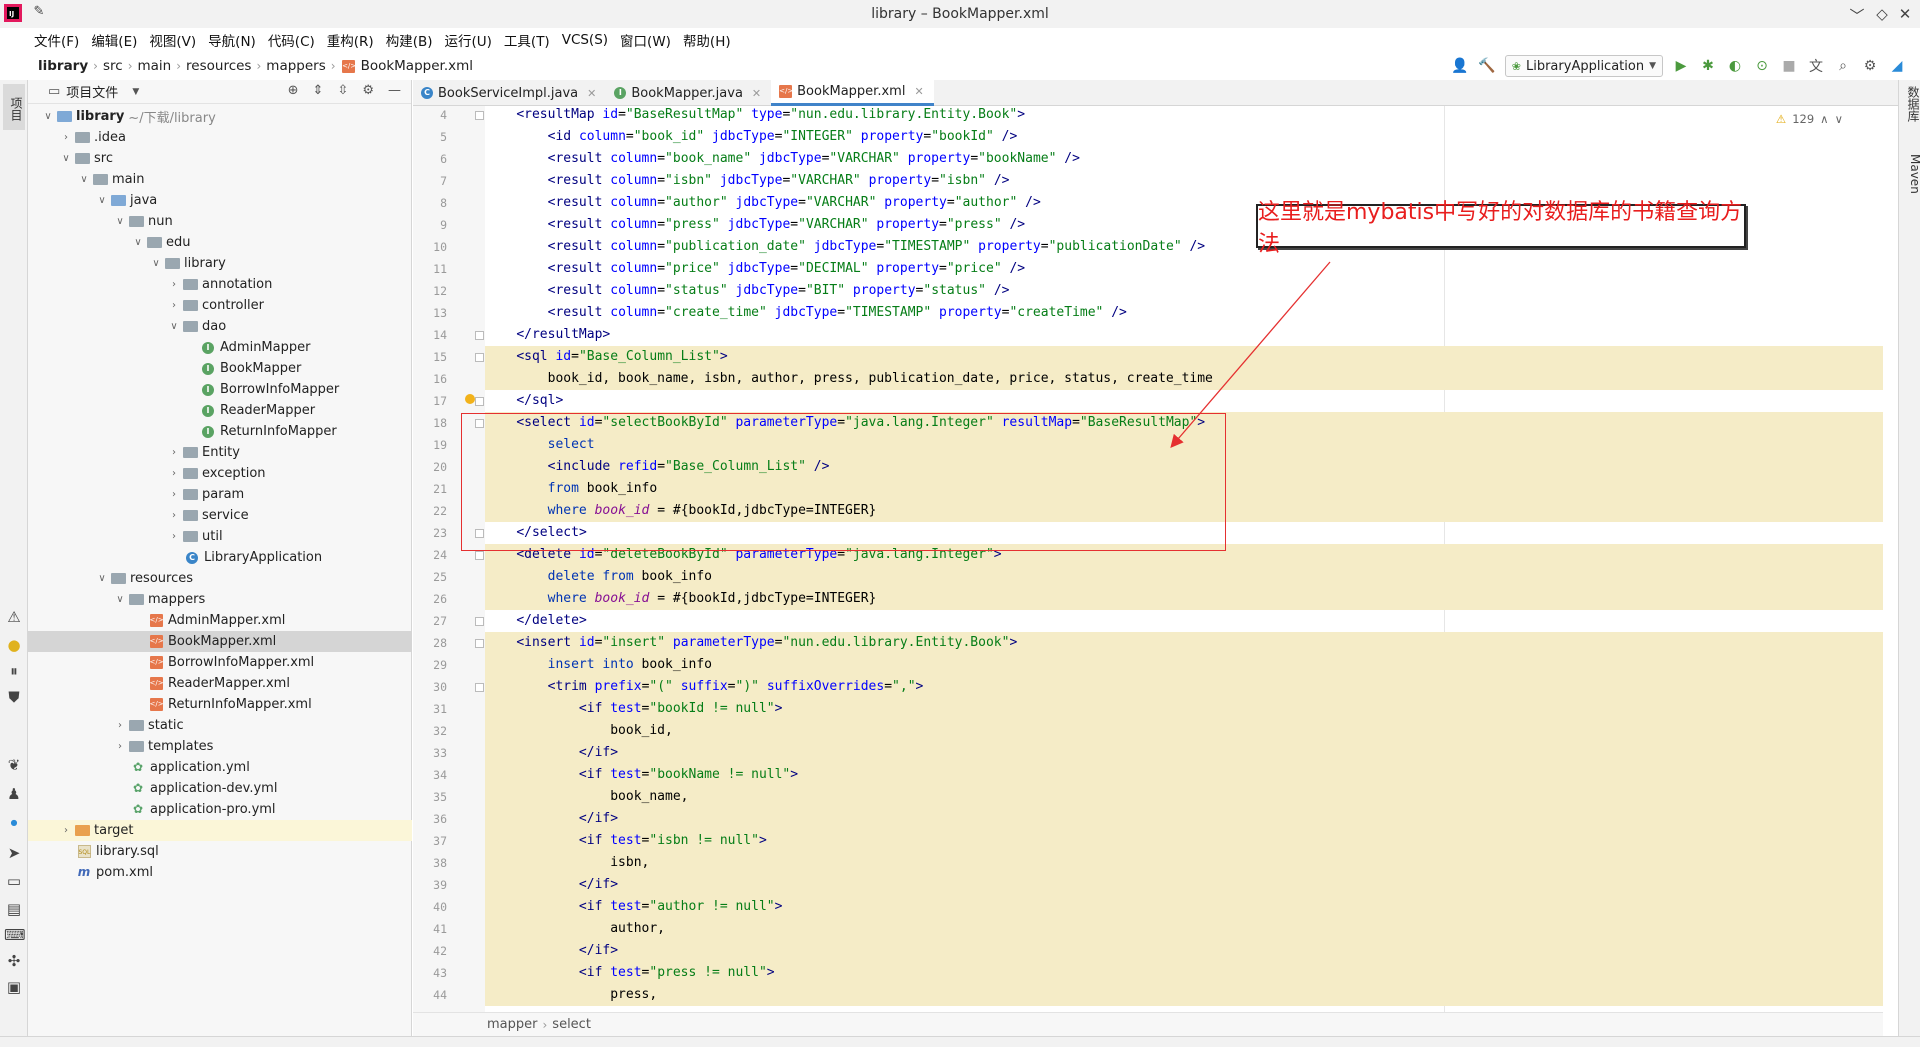 The width and height of the screenshot is (1920, 1047). What do you see at coordinates (707, 40) in the screenshot?
I see `menu-help: 帮助(H)` at bounding box center [707, 40].